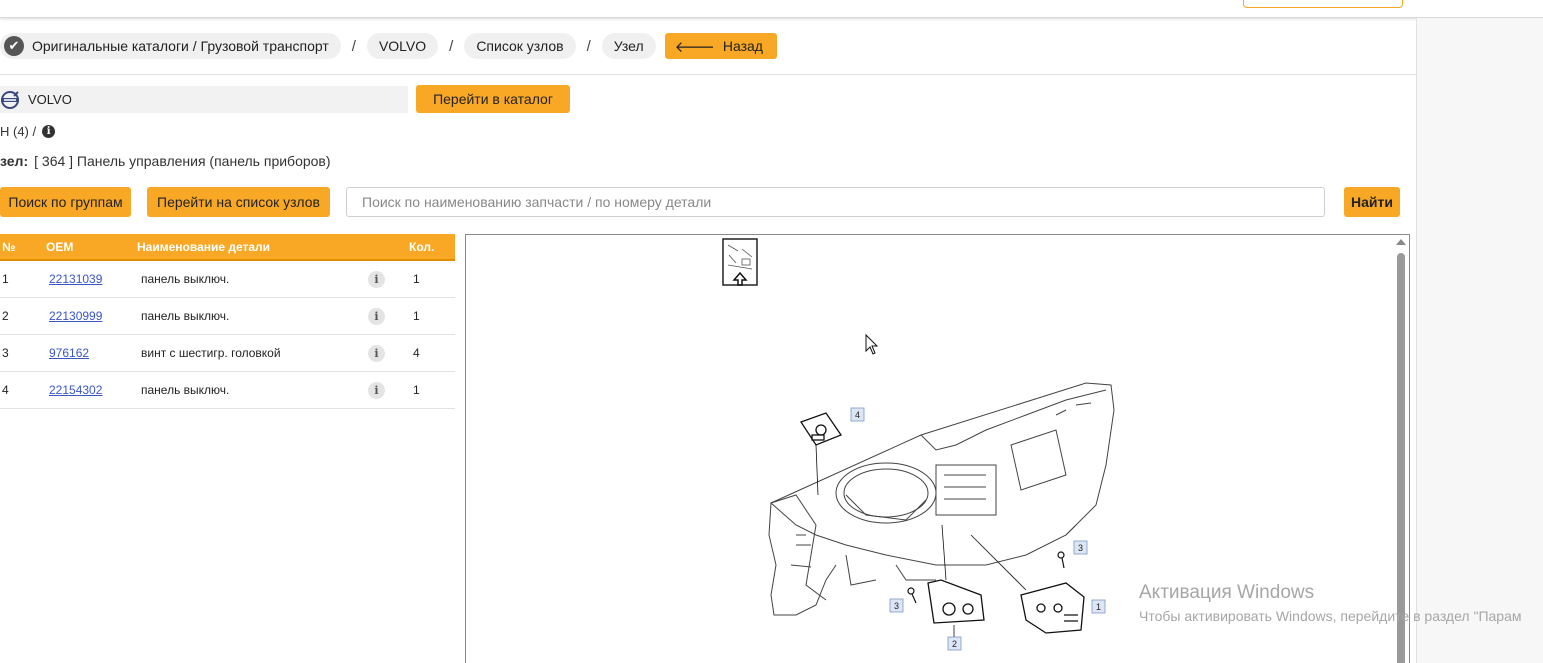  I want to click on breadcrumb-node-label: Узел, so click(628, 46).